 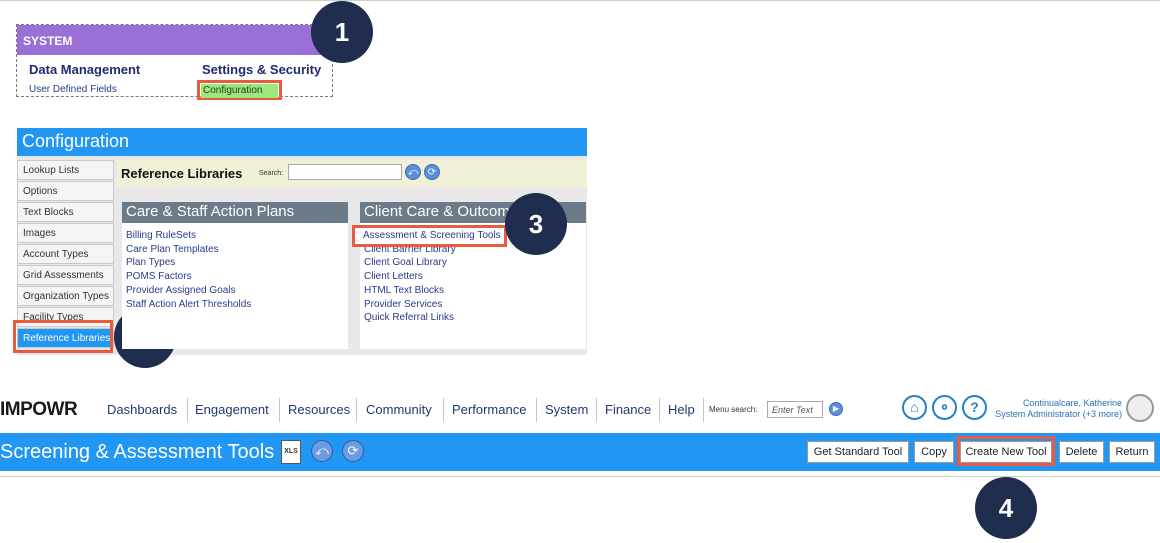 I want to click on user-name: Continualcare, Katherine, so click(x=1058, y=403).